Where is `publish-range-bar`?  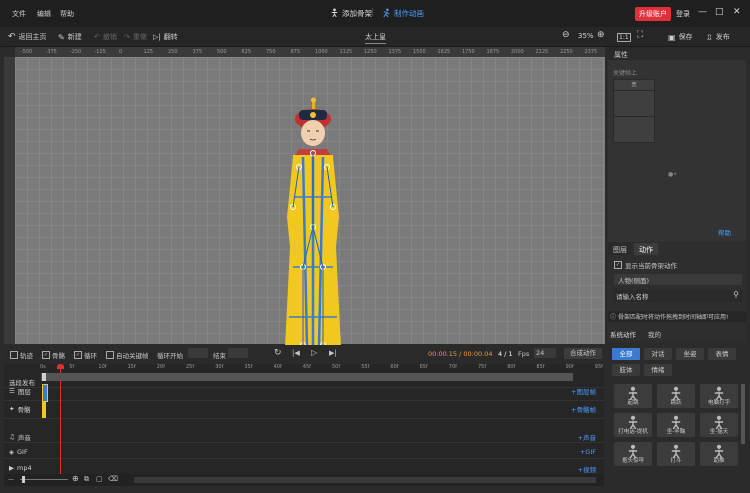 publish-range-bar is located at coordinates (307, 377).